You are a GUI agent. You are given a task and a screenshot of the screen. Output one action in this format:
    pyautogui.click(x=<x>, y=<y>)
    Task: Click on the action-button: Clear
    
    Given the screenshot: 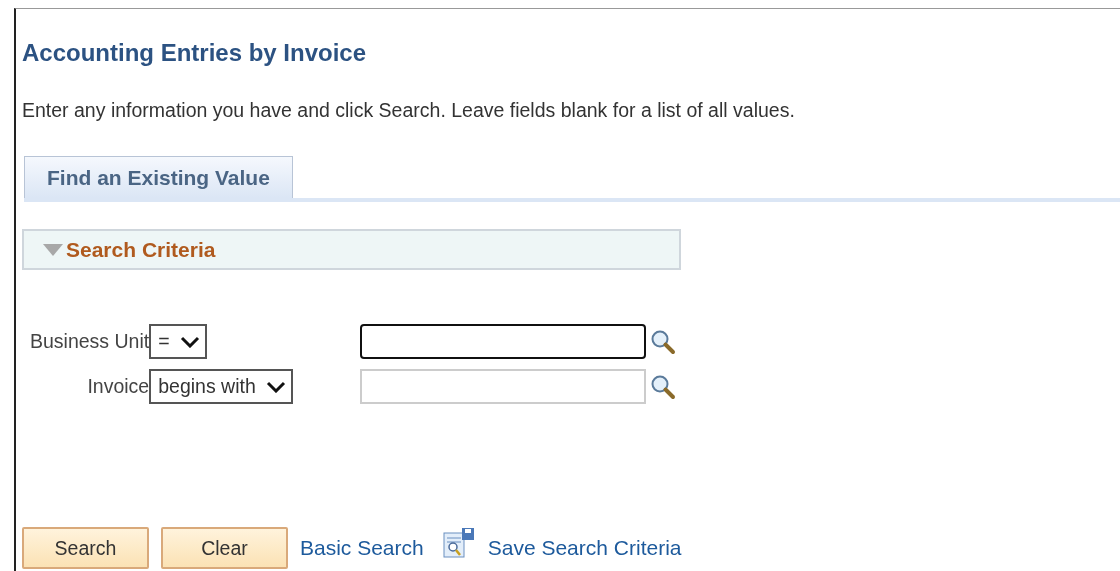 What is the action you would take?
    pyautogui.click(x=224, y=548)
    